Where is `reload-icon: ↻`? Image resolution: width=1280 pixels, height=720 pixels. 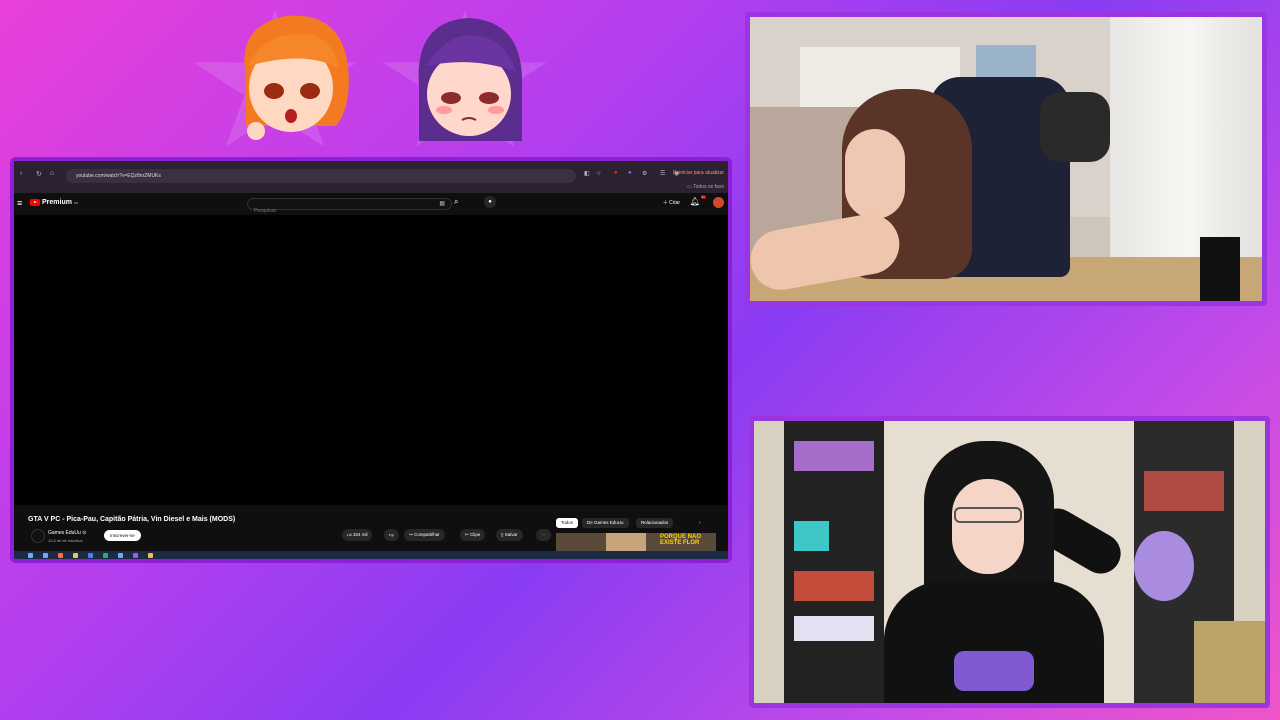
reload-icon: ↻ is located at coordinates (39, 174).